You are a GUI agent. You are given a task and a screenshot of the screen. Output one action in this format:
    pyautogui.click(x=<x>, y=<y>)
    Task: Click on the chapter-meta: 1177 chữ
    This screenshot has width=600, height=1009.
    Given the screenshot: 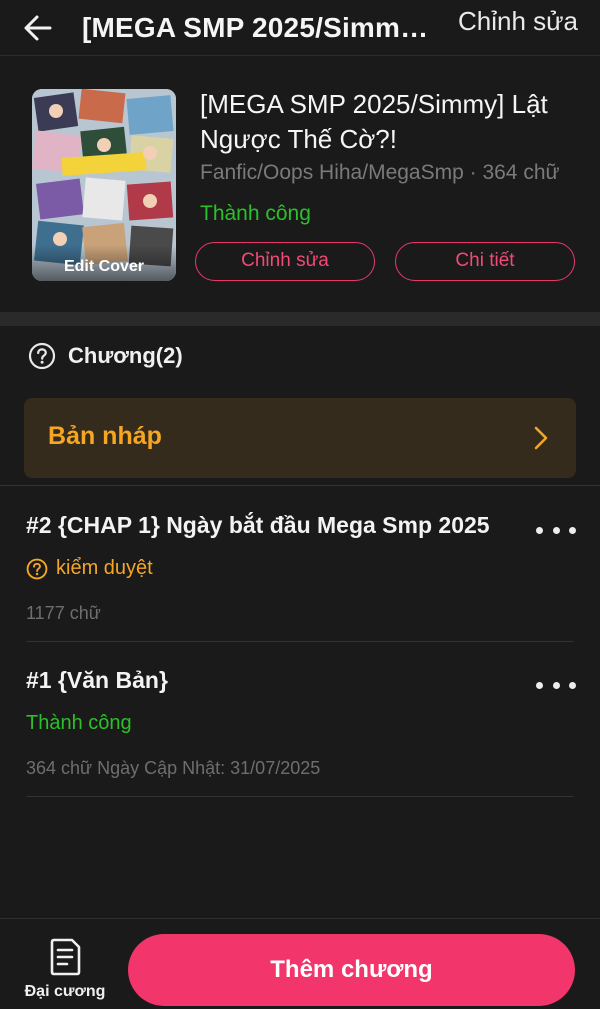 What is the action you would take?
    pyautogui.click(x=63, y=613)
    